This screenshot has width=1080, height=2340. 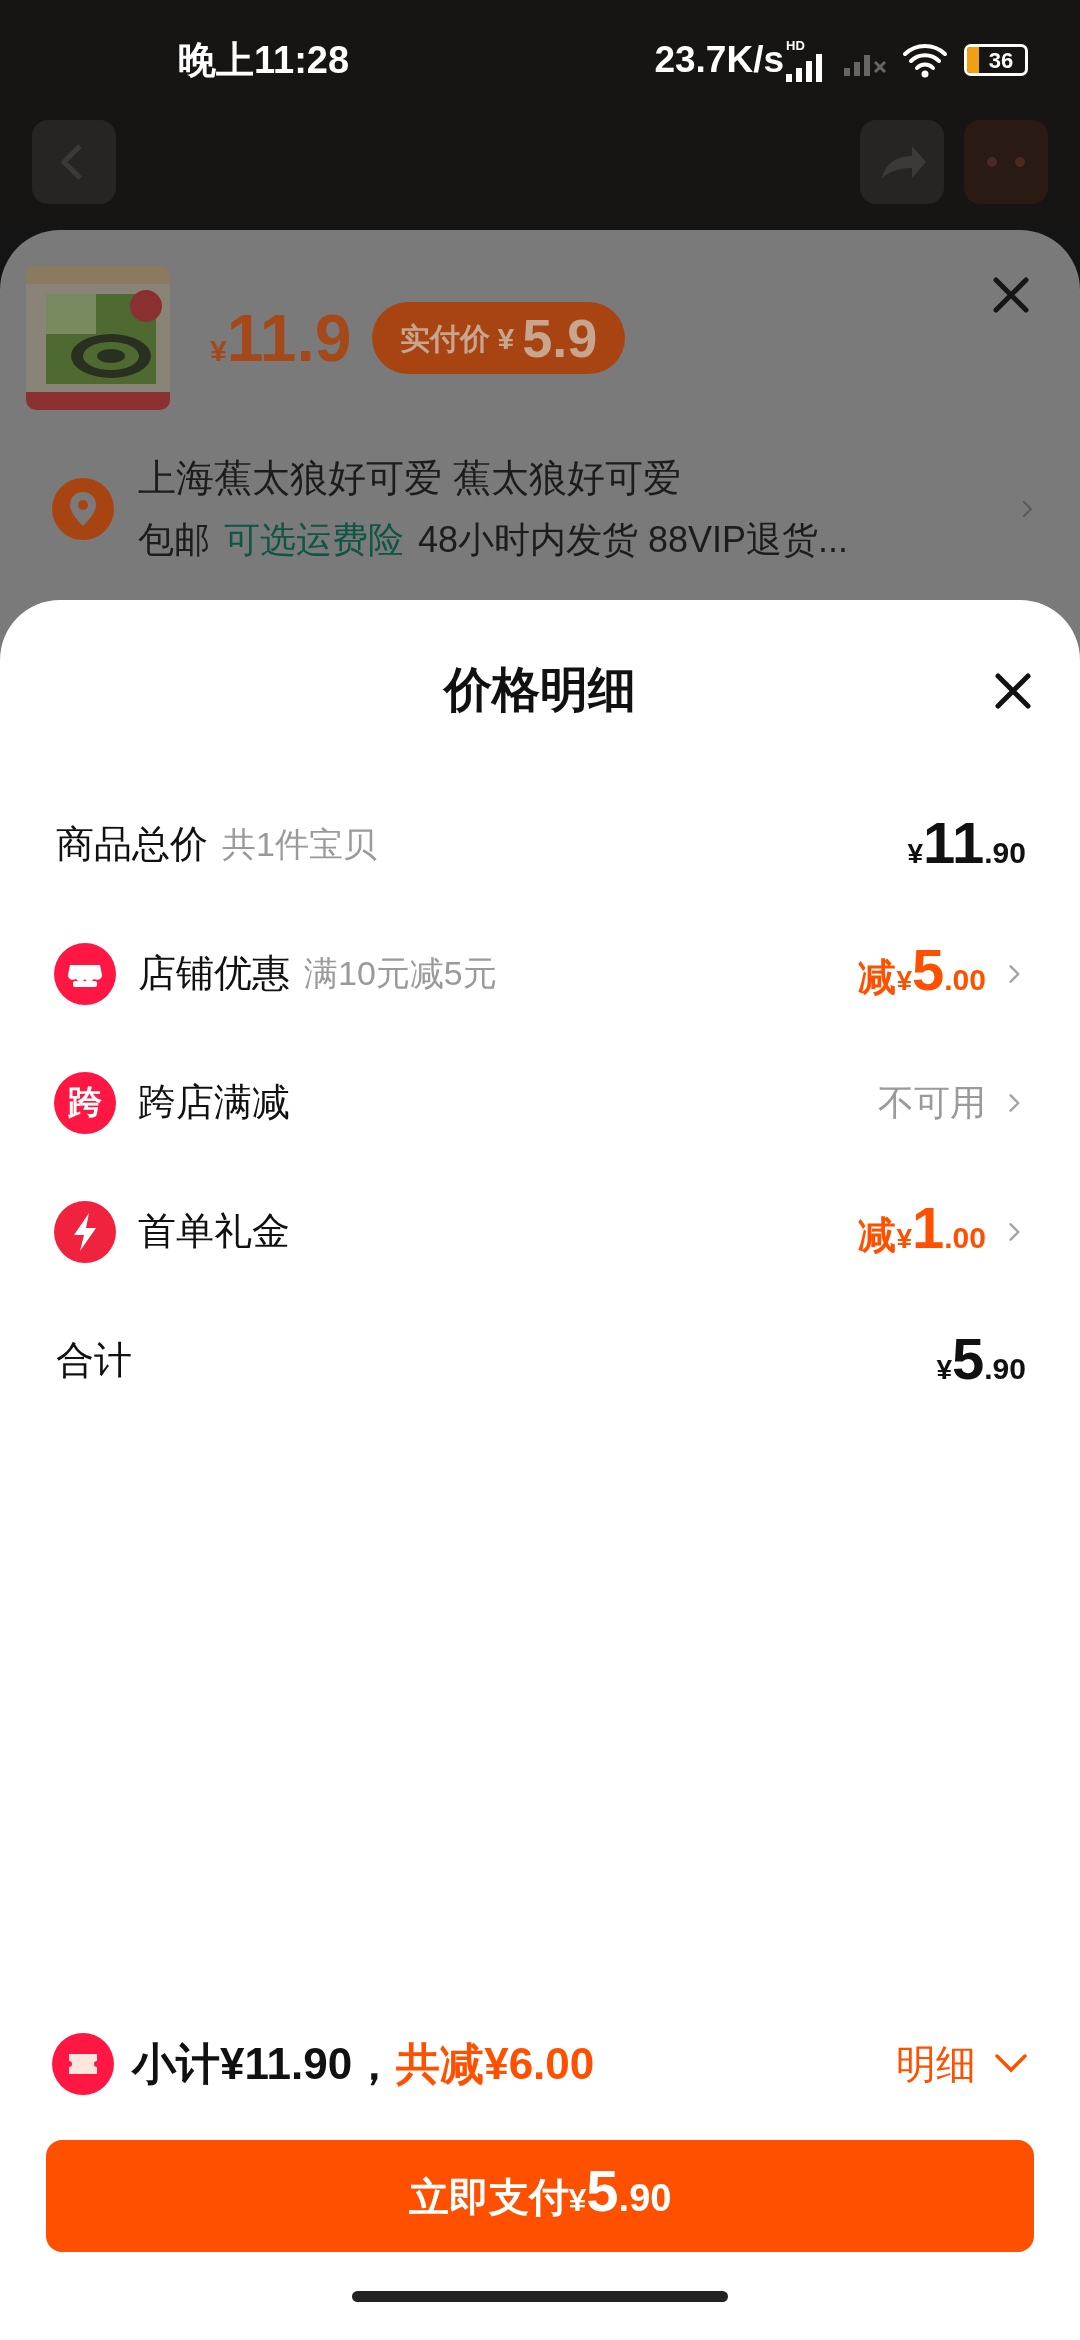 What do you see at coordinates (83, 2064) in the screenshot?
I see `ticket-icon` at bounding box center [83, 2064].